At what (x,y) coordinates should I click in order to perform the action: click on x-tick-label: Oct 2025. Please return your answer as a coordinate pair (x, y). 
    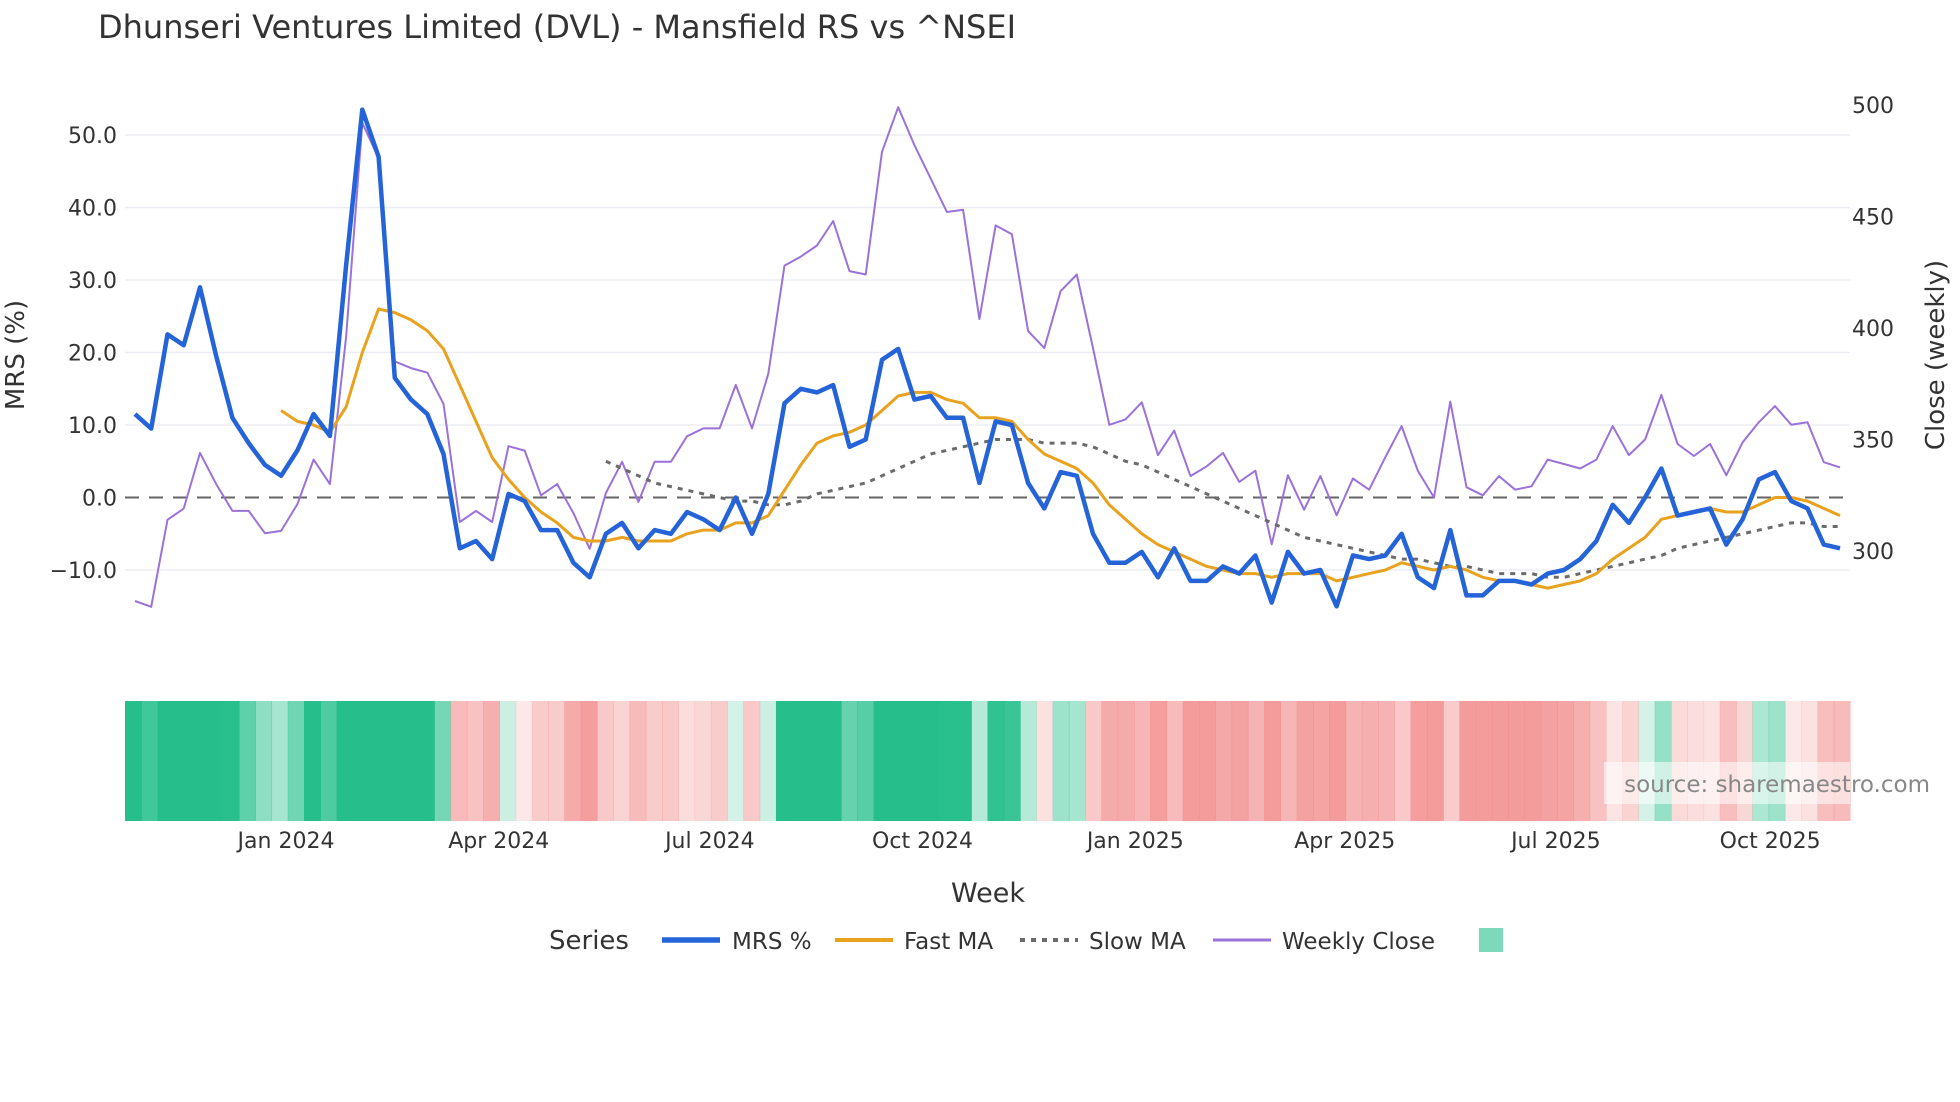
    Looking at the image, I should click on (1770, 841).